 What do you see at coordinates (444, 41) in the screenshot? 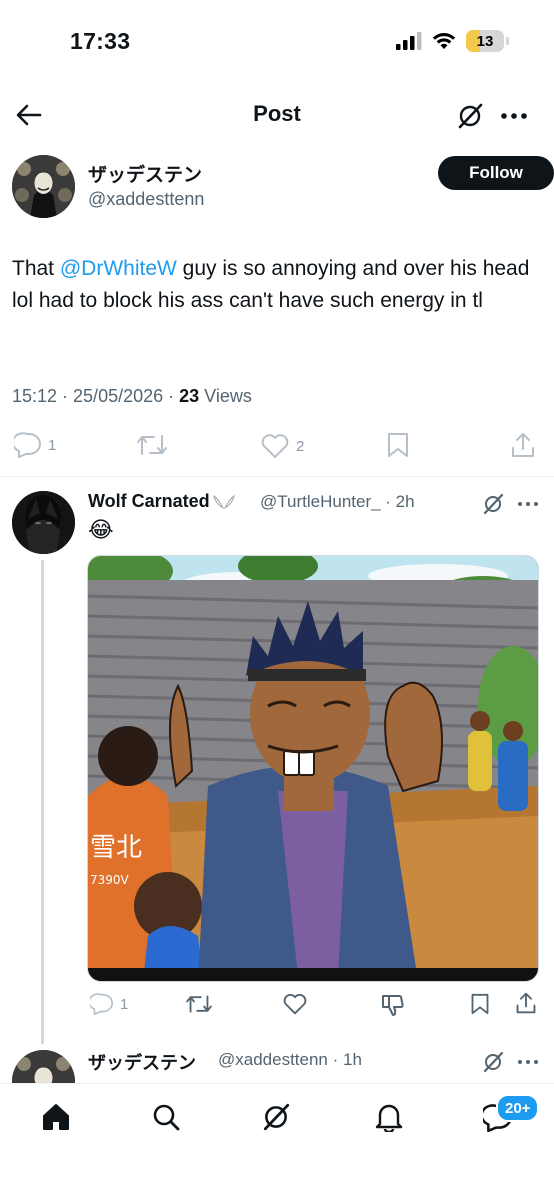
I see `wifi-icon` at bounding box center [444, 41].